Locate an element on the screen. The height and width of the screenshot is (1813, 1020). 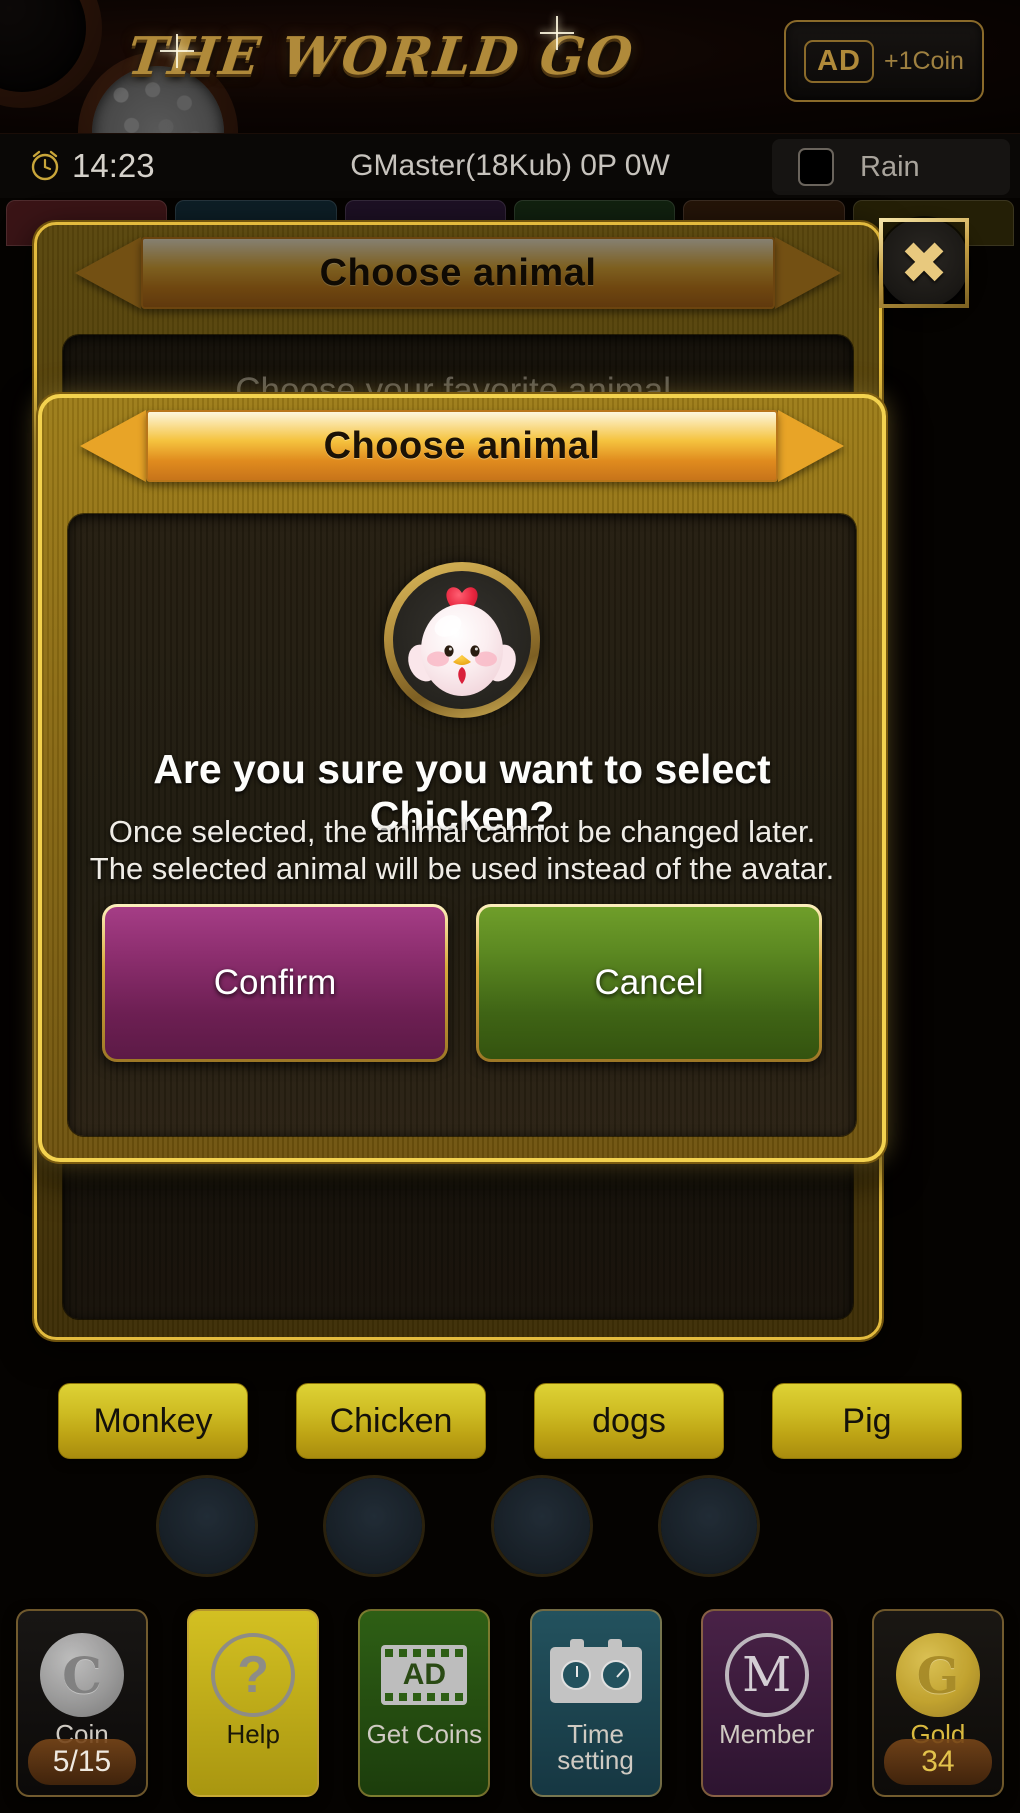
dialog-title-banner: Choose animal is located at coordinates (458, 273).